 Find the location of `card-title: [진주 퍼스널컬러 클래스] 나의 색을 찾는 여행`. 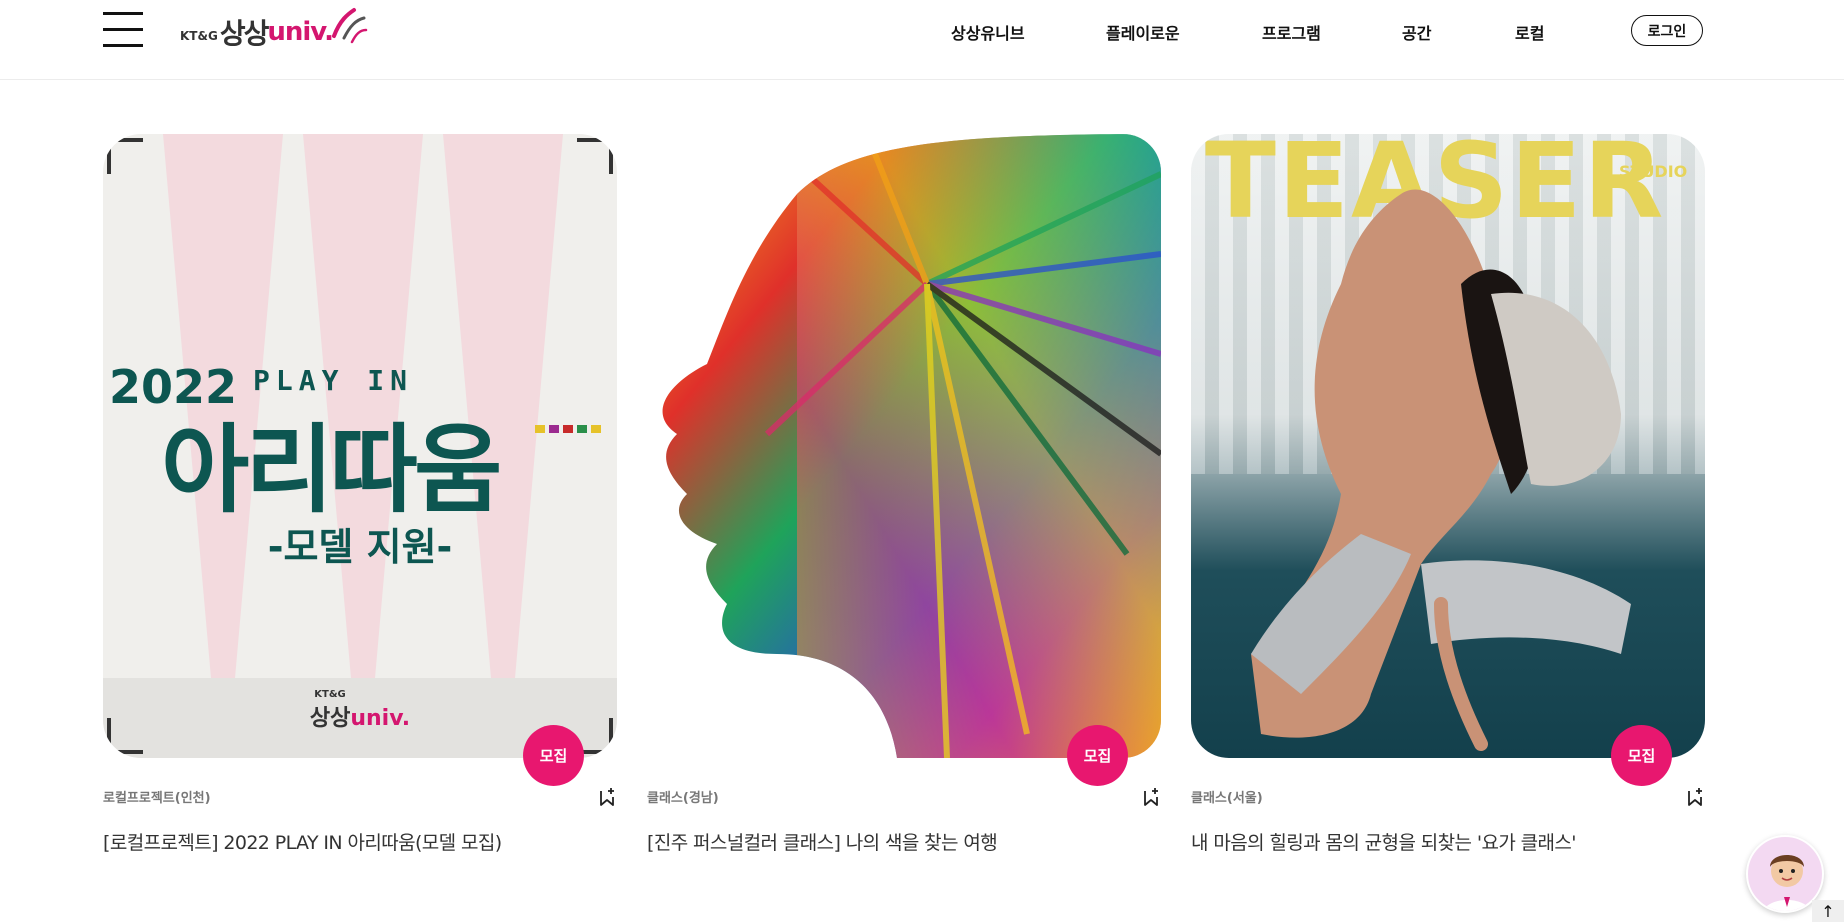

card-title: [진주 퍼스널컬러 클래스] 나의 색을 찾는 여행 is located at coordinates (822, 841).